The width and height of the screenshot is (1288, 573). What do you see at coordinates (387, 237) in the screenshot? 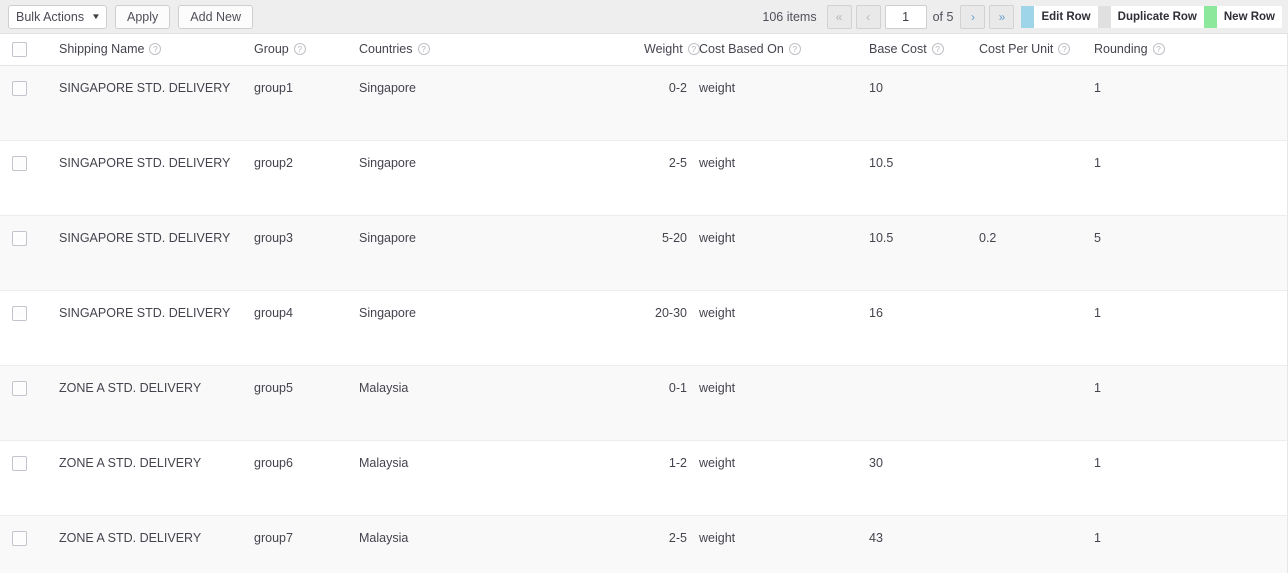
I see `cell-countries-text: Singapore` at bounding box center [387, 237].